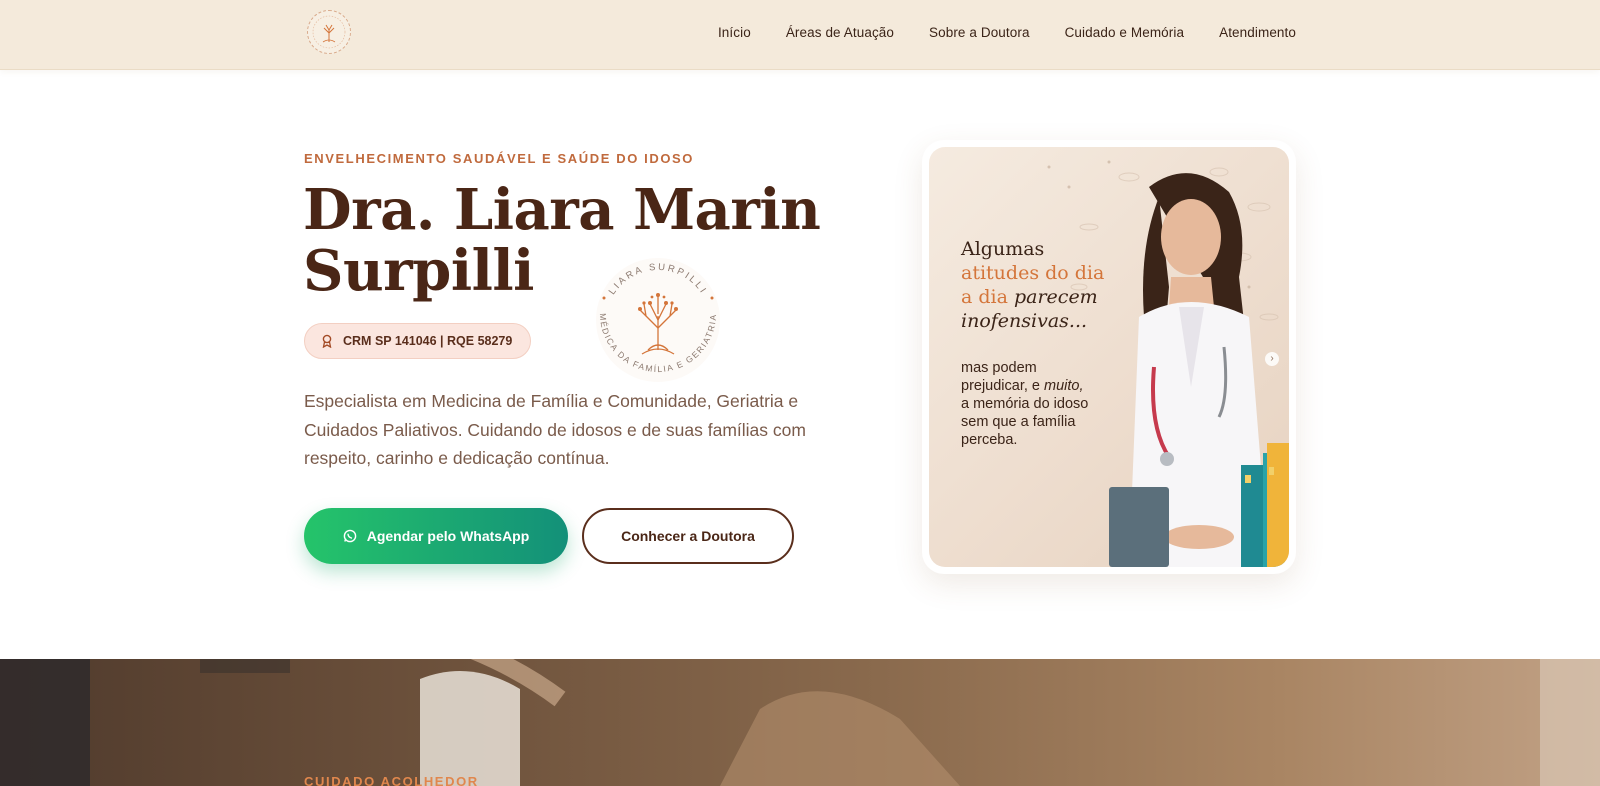 This screenshot has width=1600, height=786. What do you see at coordinates (734, 32) in the screenshot?
I see `nav-link-inicio: Início` at bounding box center [734, 32].